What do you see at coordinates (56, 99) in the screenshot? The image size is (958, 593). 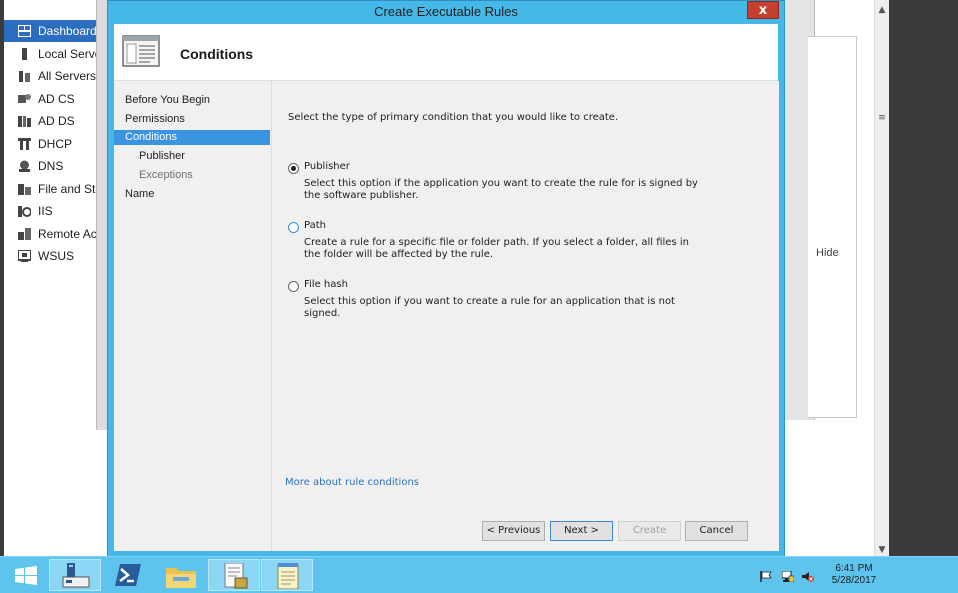 I see `nav-label: AD CS` at bounding box center [56, 99].